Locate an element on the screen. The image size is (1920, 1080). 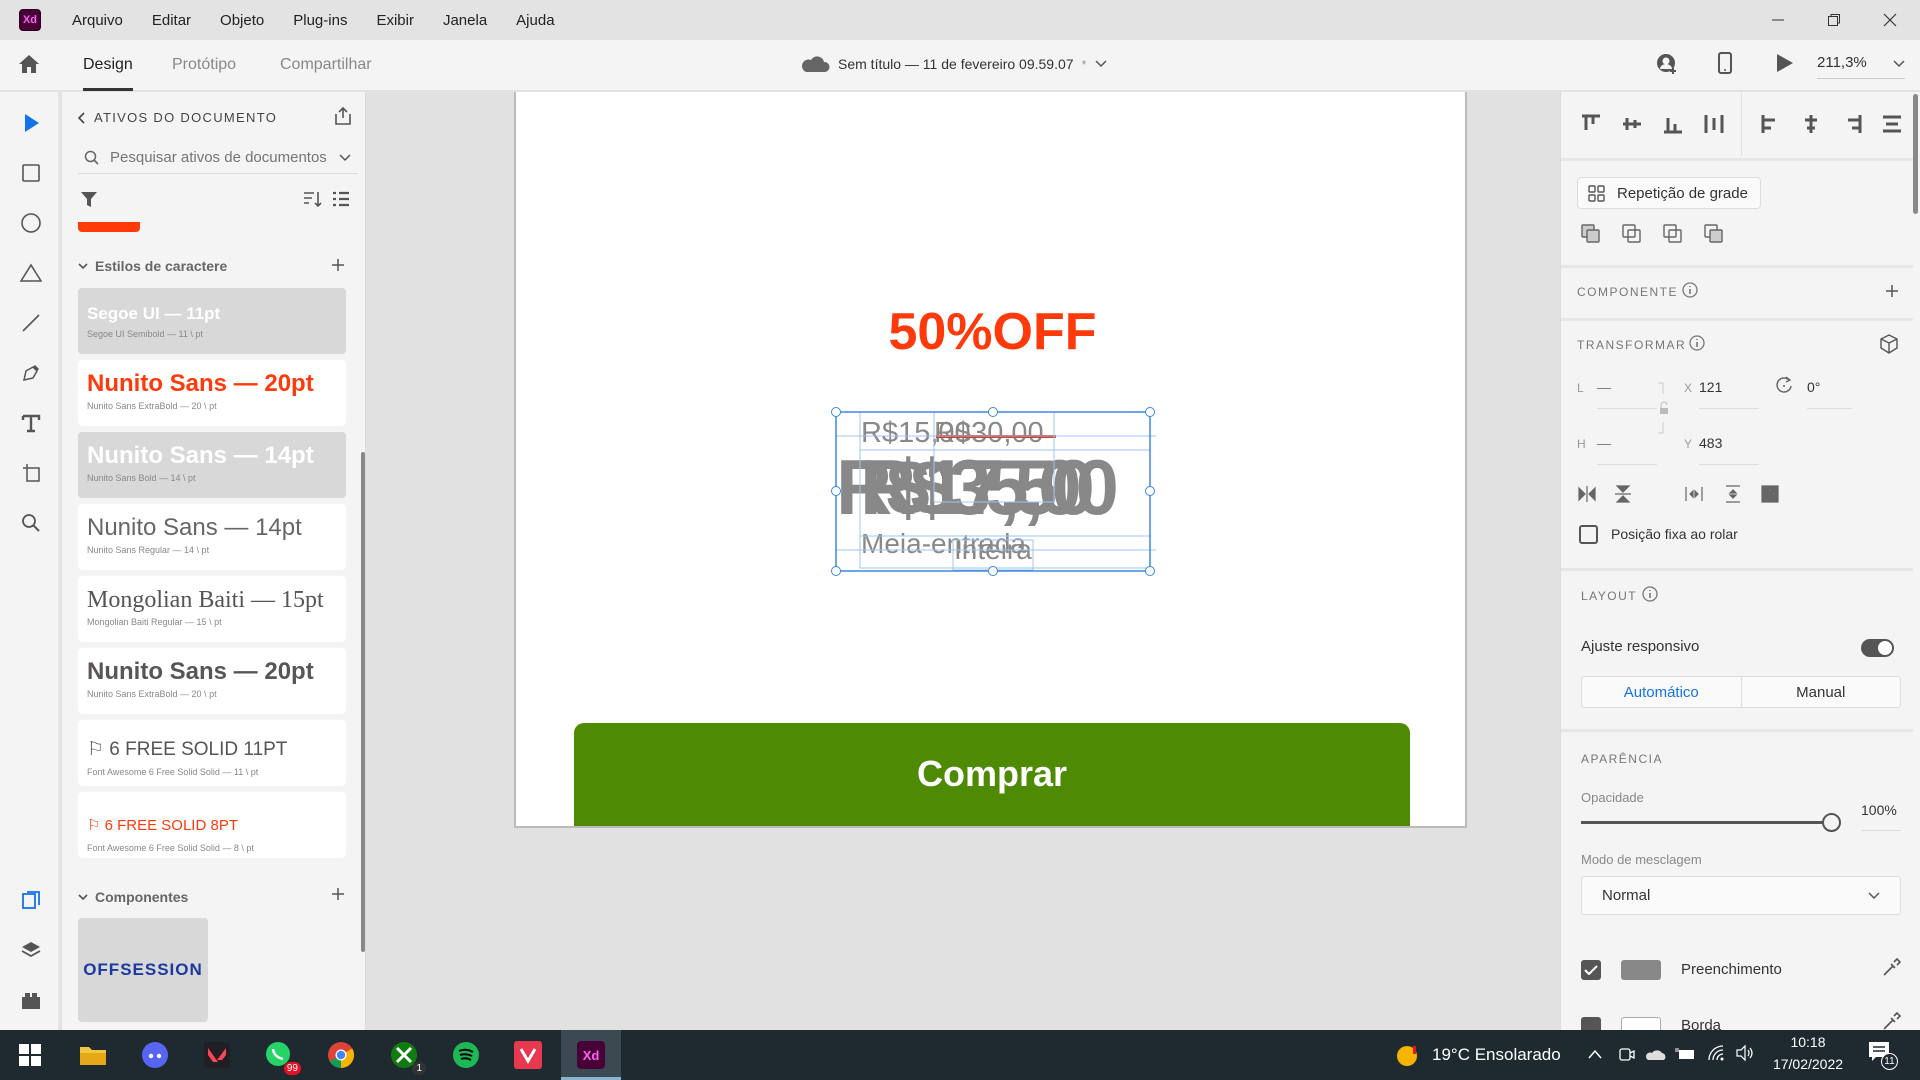
responsive-toggle is located at coordinates (1877, 648).